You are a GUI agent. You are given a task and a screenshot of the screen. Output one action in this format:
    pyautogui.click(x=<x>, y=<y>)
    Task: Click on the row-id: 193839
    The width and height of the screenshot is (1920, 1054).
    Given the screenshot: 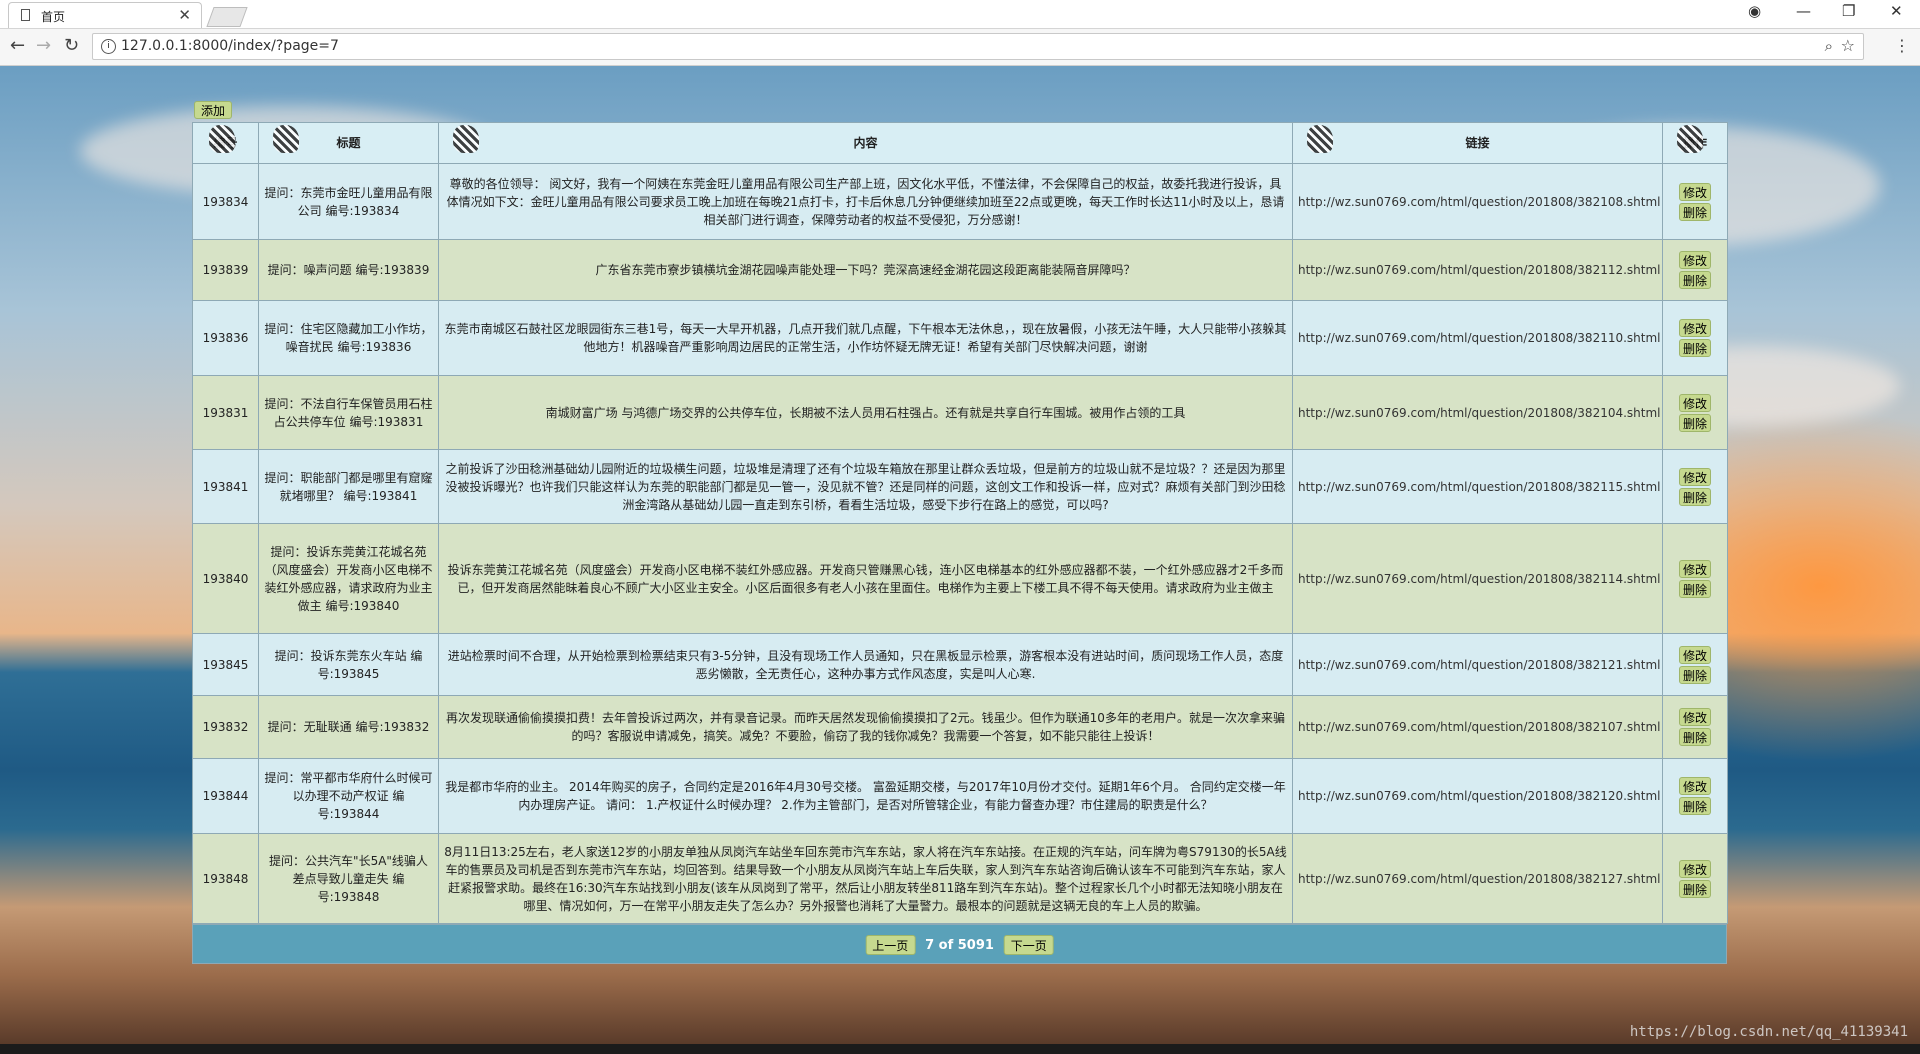 What is the action you would take?
    pyautogui.click(x=225, y=270)
    